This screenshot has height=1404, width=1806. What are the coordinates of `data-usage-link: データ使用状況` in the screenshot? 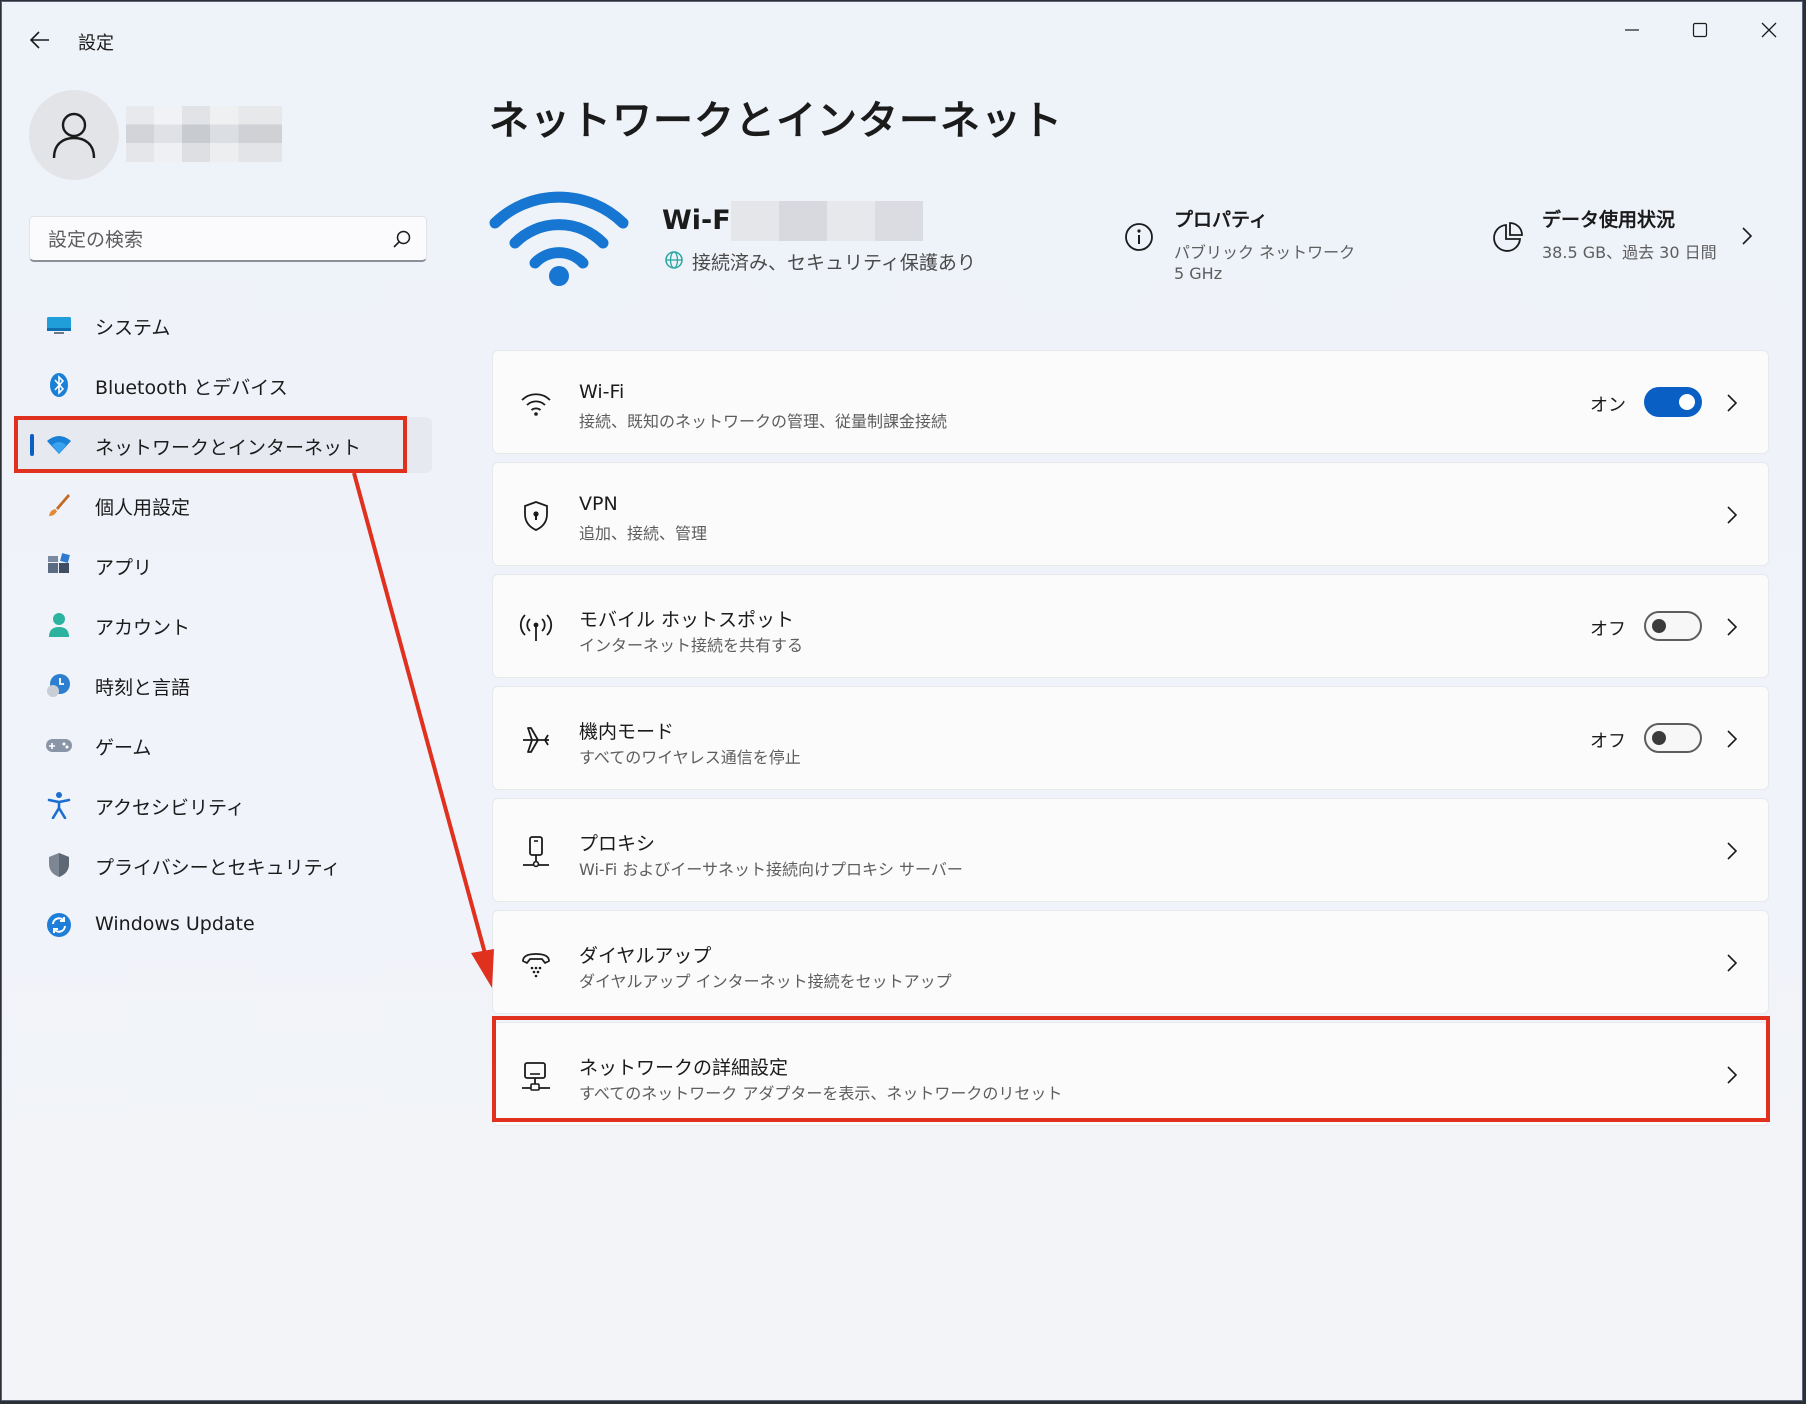 It's located at (1608, 218).